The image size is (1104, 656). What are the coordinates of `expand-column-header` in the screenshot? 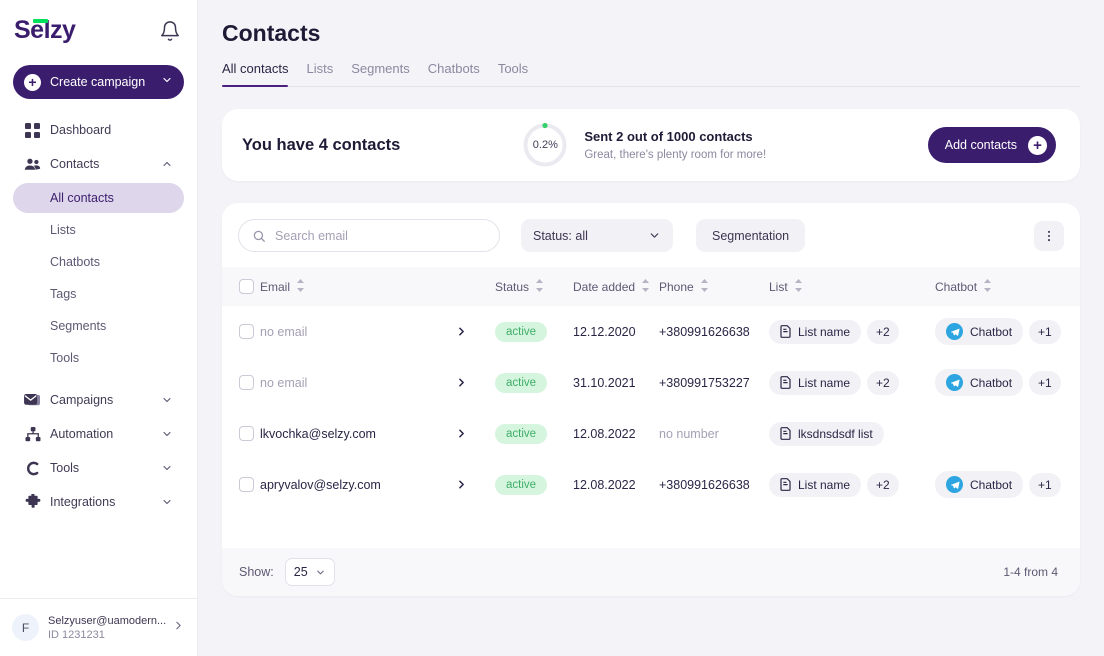 It's located at (475, 286).